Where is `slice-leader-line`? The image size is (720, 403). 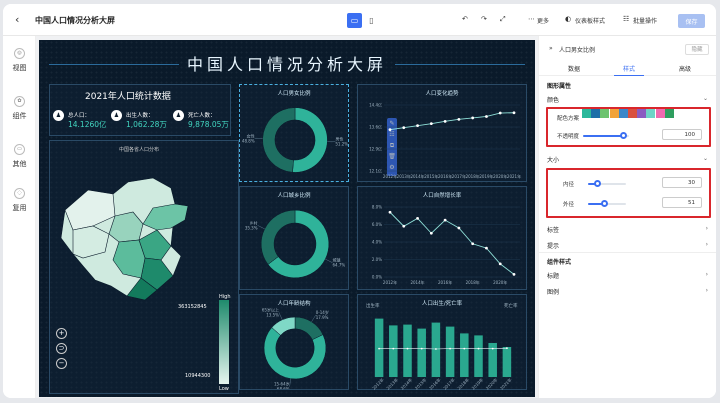
slice-leader-line is located at coordinates (261, 227).